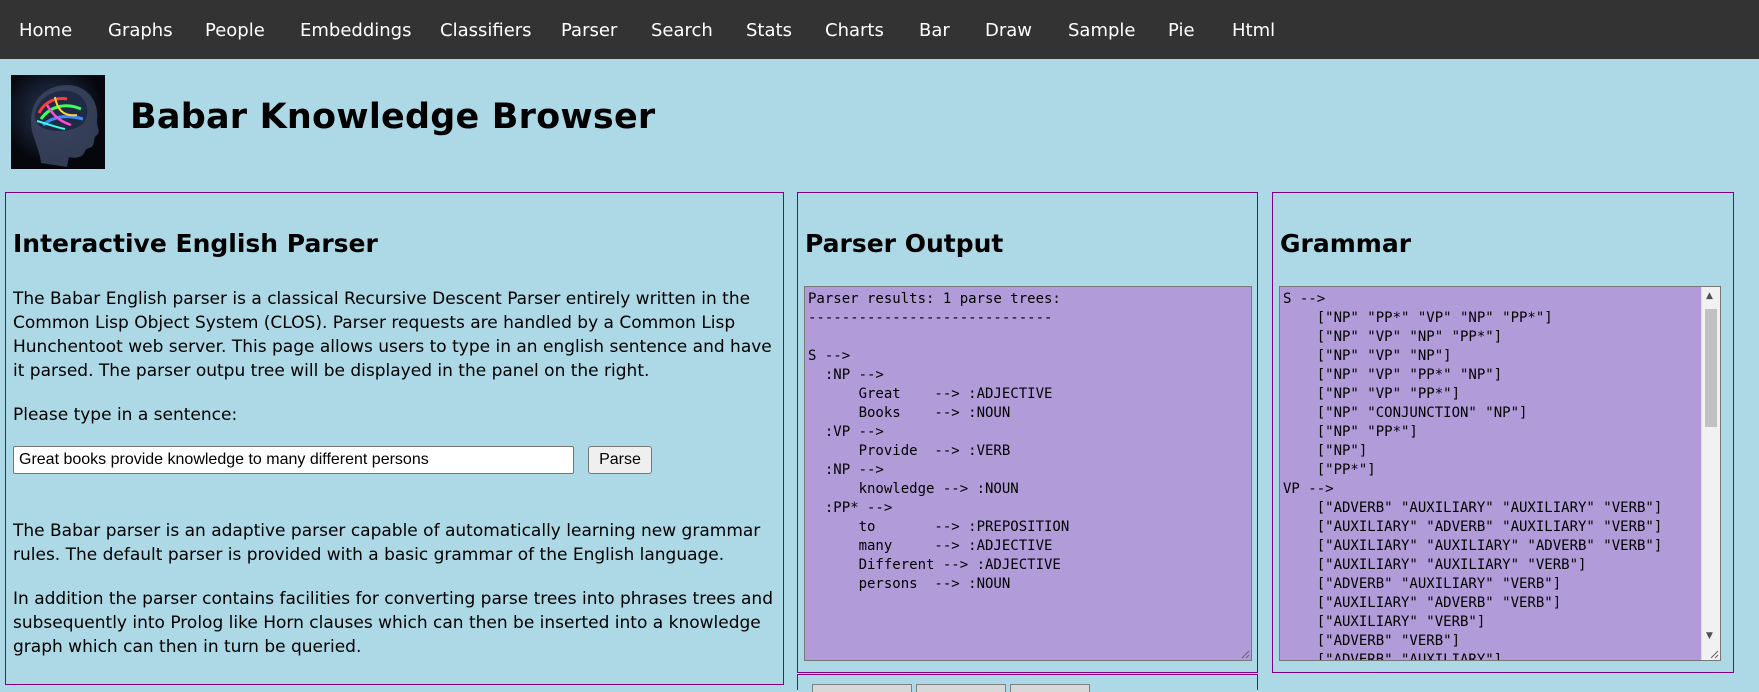 Image resolution: width=1759 pixels, height=692 pixels. Describe the element at coordinates (486, 29) in the screenshot. I see `nav-classifiers: Classifiers` at that location.